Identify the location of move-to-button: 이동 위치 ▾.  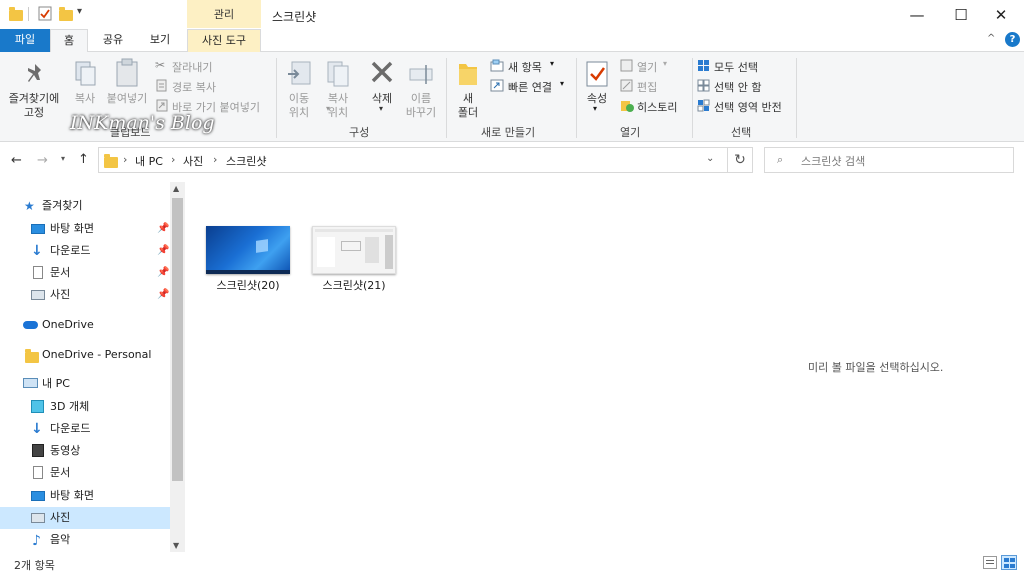
(306, 89).